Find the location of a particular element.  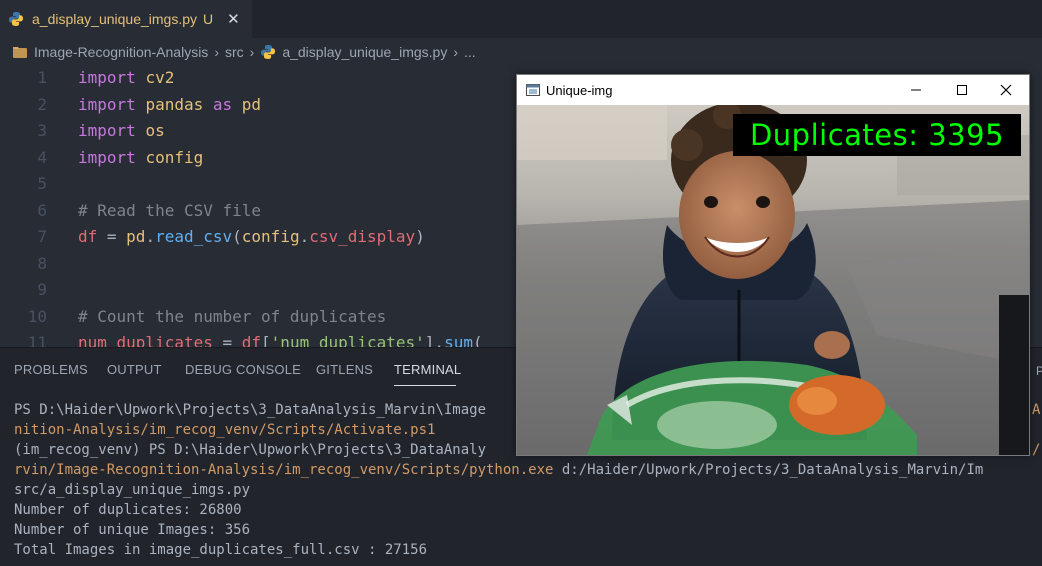

tab-gitlens: GITLENS is located at coordinates (344, 369).